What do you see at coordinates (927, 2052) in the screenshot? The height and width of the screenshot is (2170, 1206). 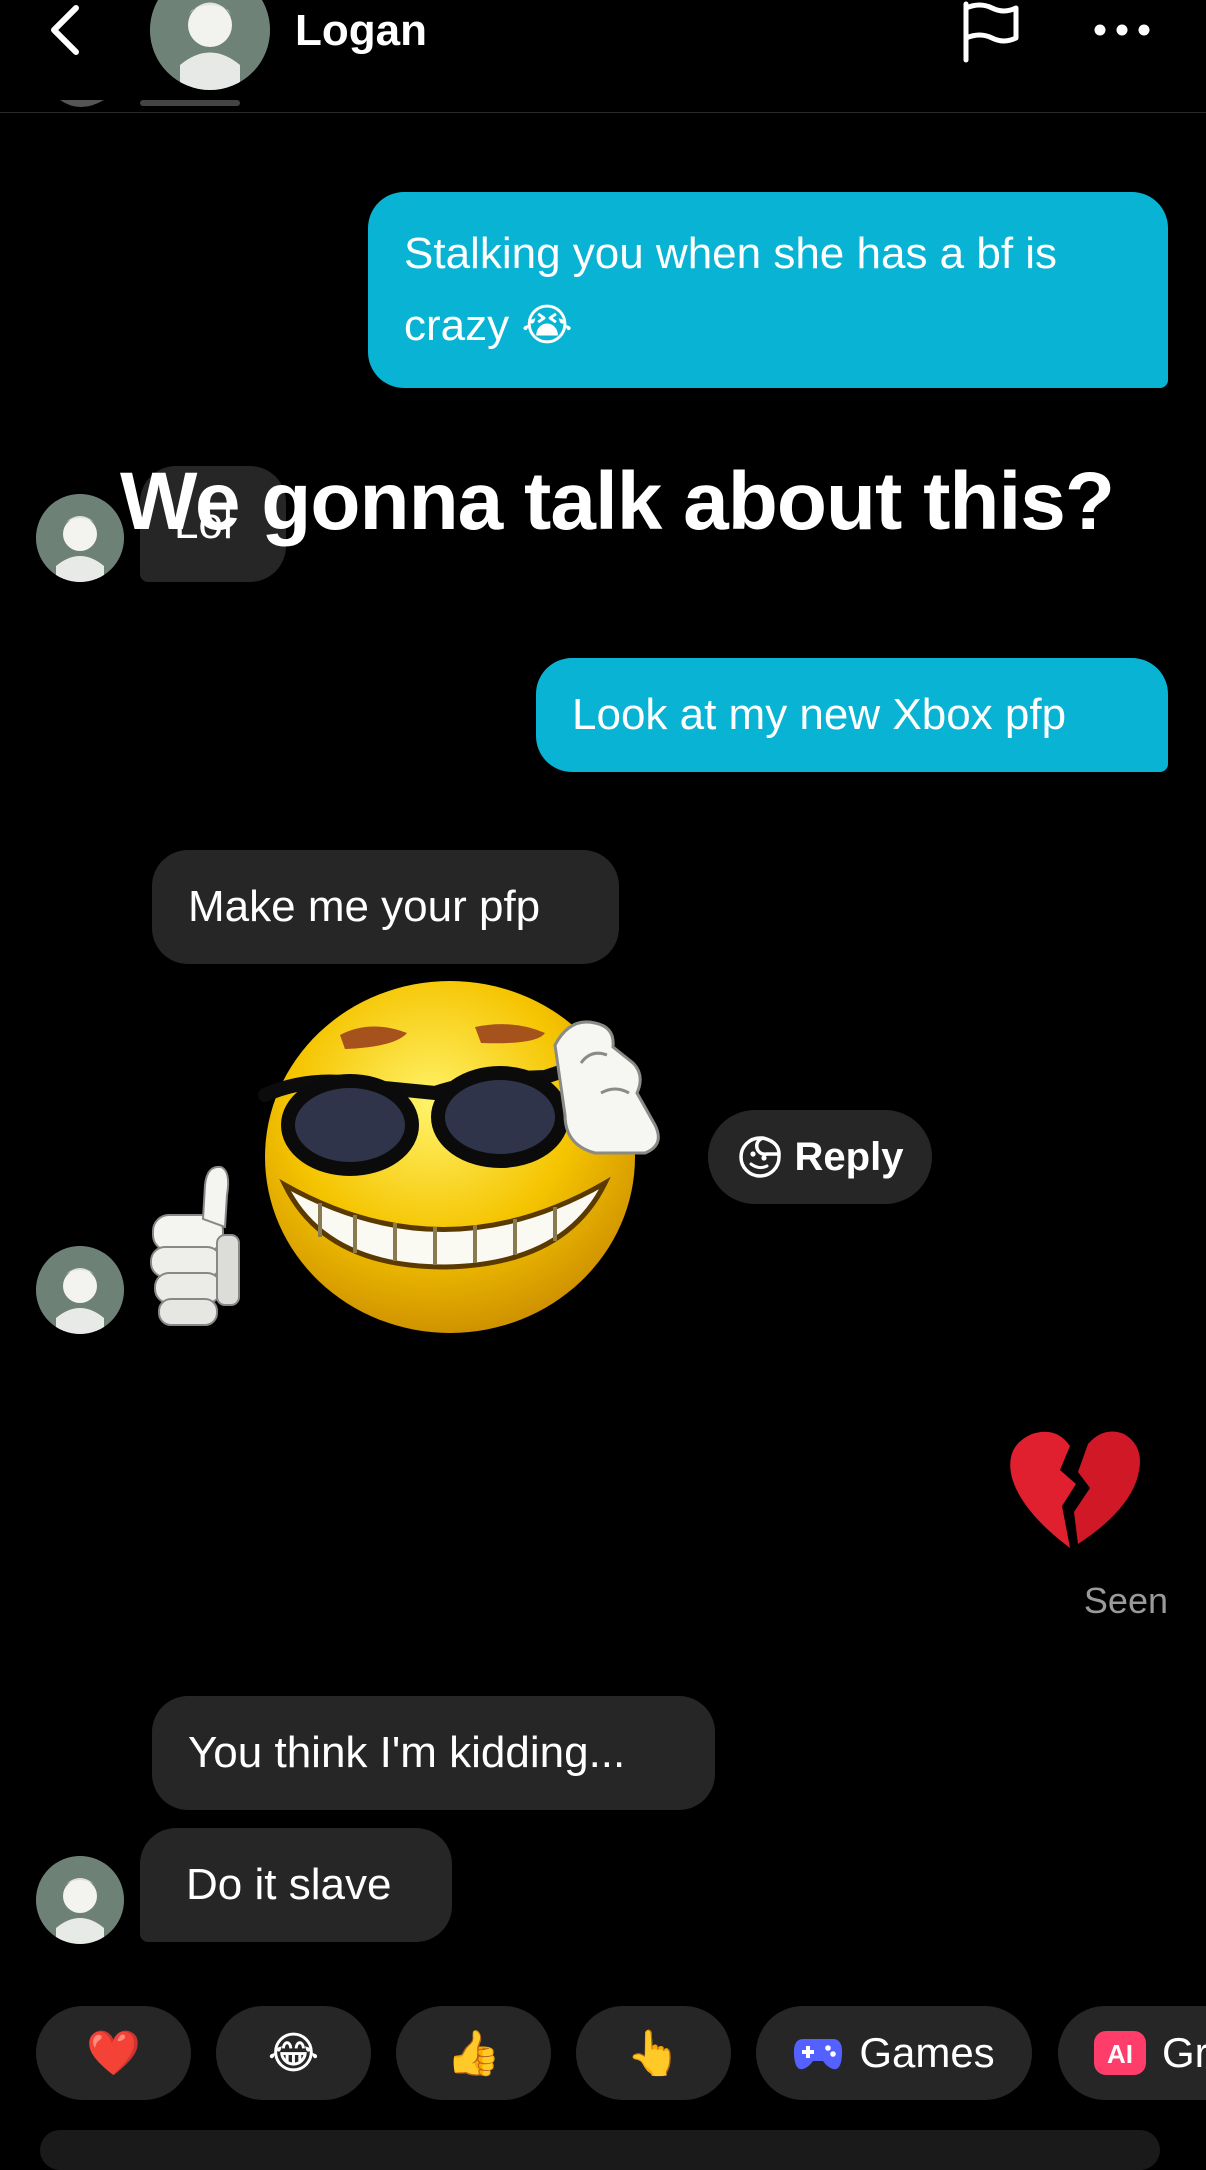 I see `games-label: Games` at bounding box center [927, 2052].